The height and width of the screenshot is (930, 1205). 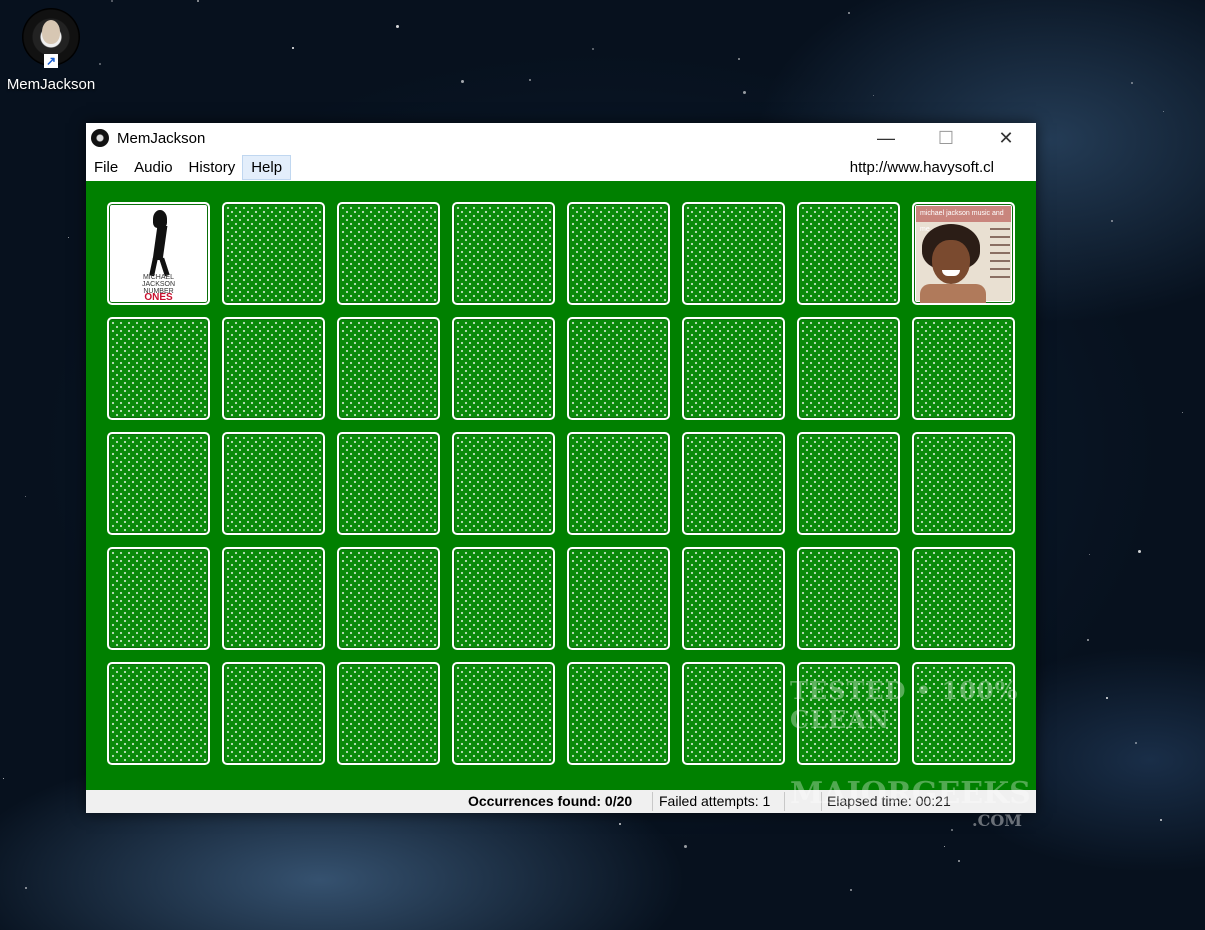 What do you see at coordinates (1000, 256) in the screenshot?
I see `tracklist-lines-icon` at bounding box center [1000, 256].